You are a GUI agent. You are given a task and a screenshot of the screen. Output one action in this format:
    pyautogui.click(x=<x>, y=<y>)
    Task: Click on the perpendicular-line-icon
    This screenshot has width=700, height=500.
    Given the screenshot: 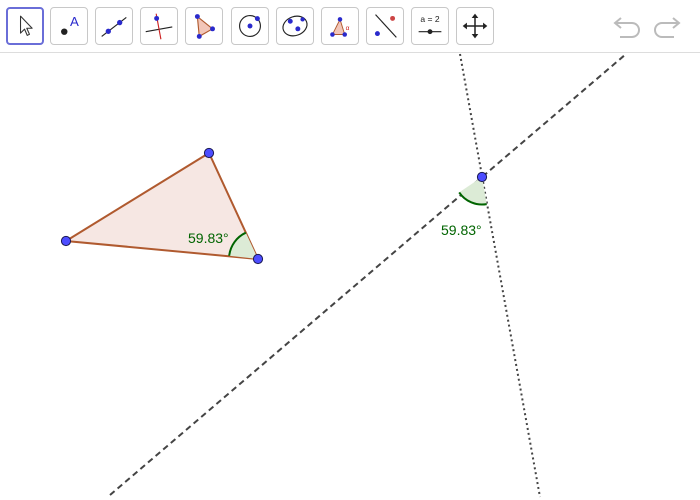 What is the action you would take?
    pyautogui.click(x=159, y=26)
    